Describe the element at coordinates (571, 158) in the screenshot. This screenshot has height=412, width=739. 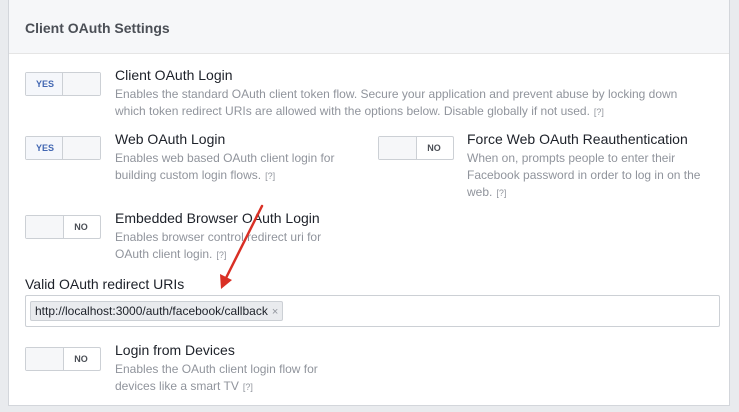
I see `description-line: When on, prompts people to enter their` at that location.